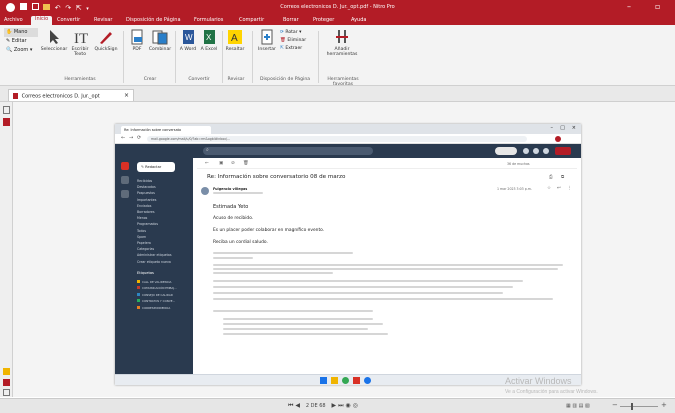  Describe the element at coordinates (355, 405) in the screenshot. I see `history-forward-icon: ◎` at that location.